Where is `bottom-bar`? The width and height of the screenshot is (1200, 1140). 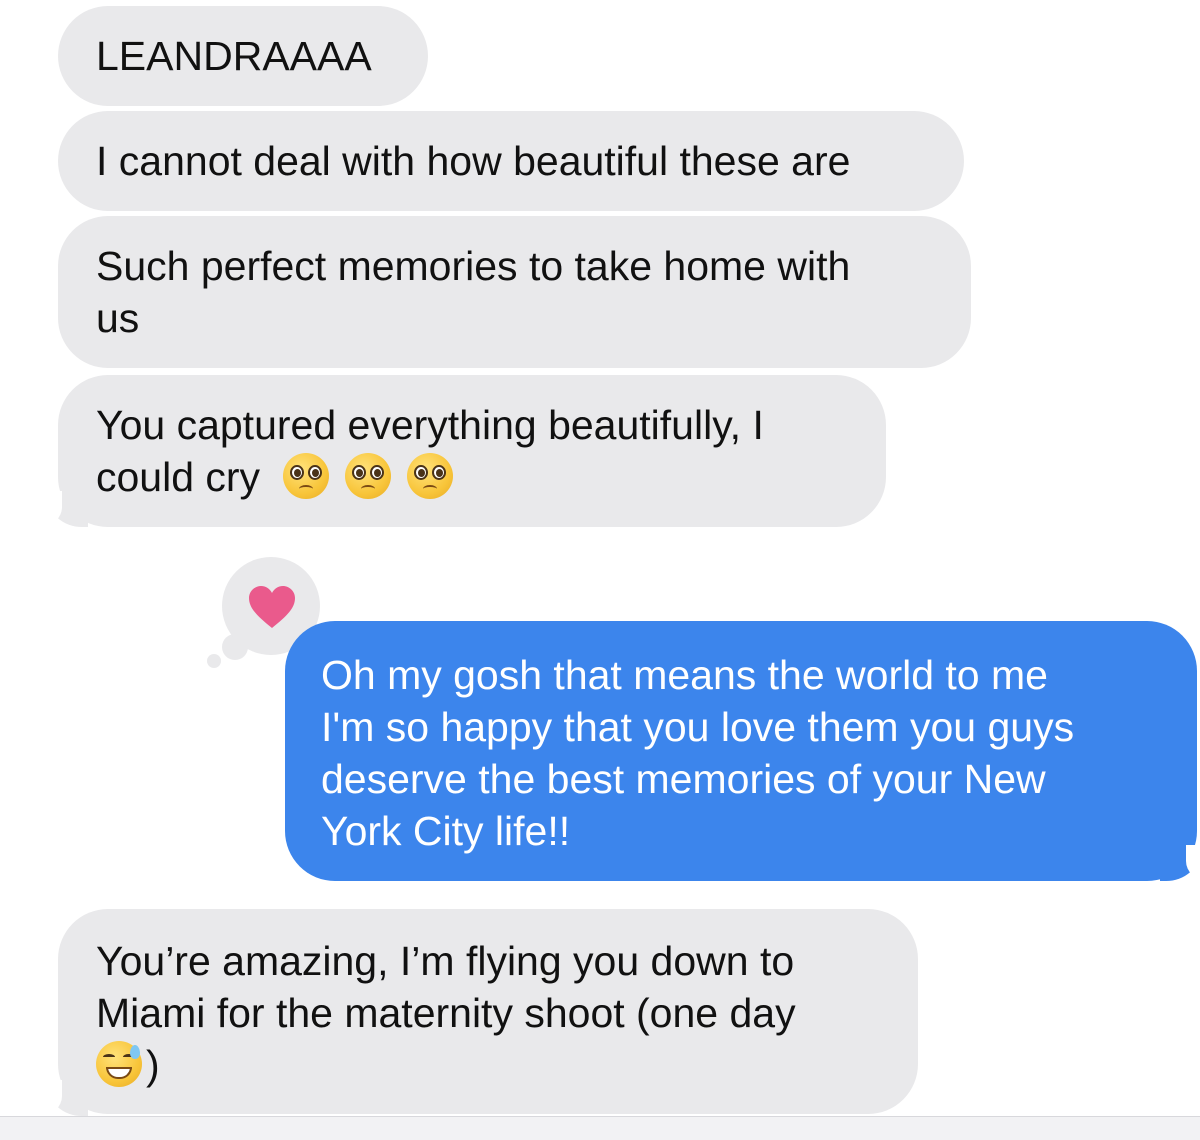
bottom-bar is located at coordinates (600, 1128).